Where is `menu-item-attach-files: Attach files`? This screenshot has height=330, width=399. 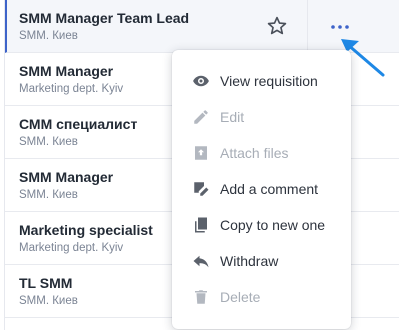 menu-item-attach-files: Attach files is located at coordinates (261, 153).